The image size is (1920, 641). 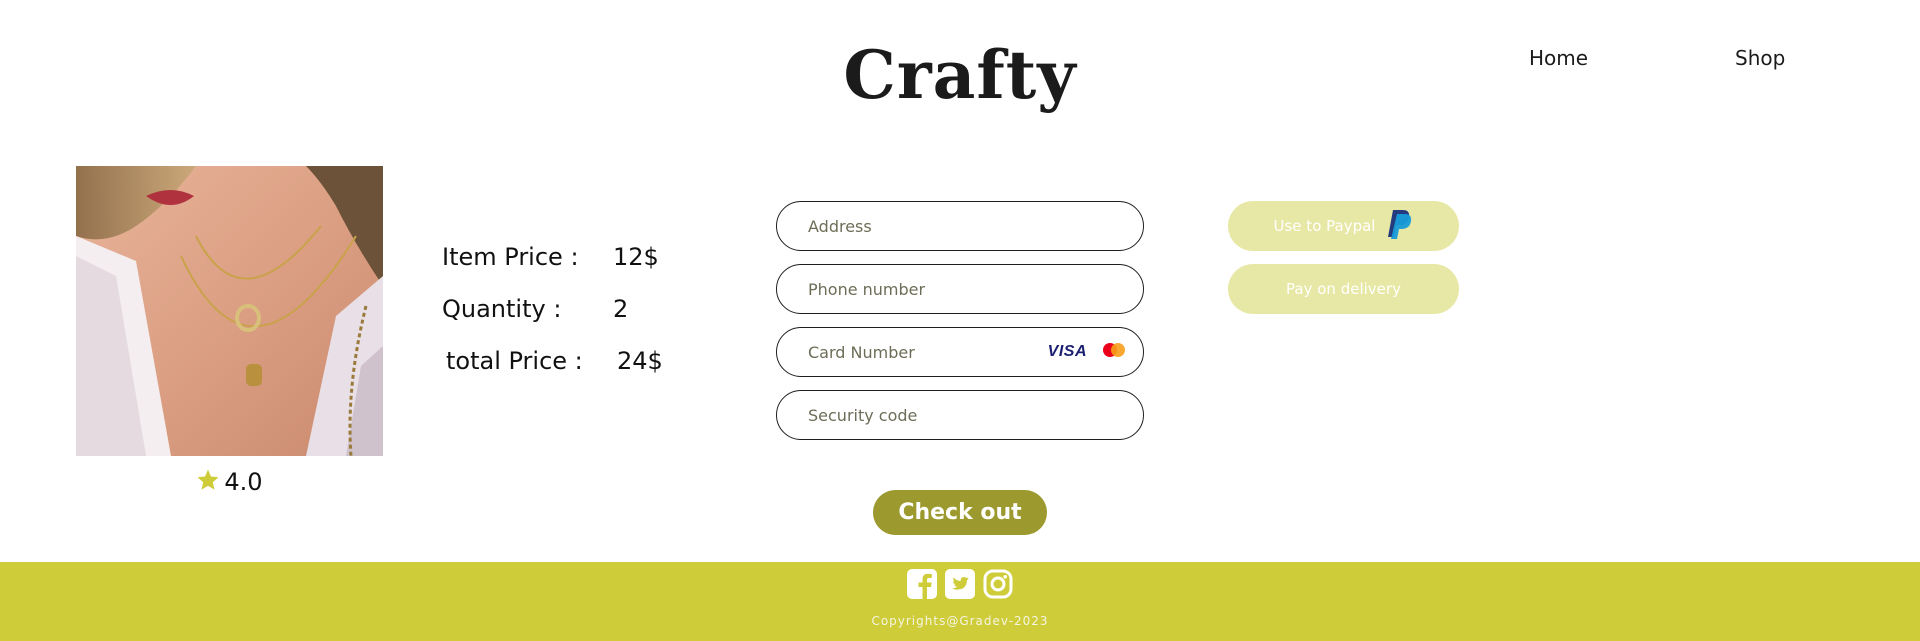 I want to click on total-price-label: total Price :, so click(x=514, y=361).